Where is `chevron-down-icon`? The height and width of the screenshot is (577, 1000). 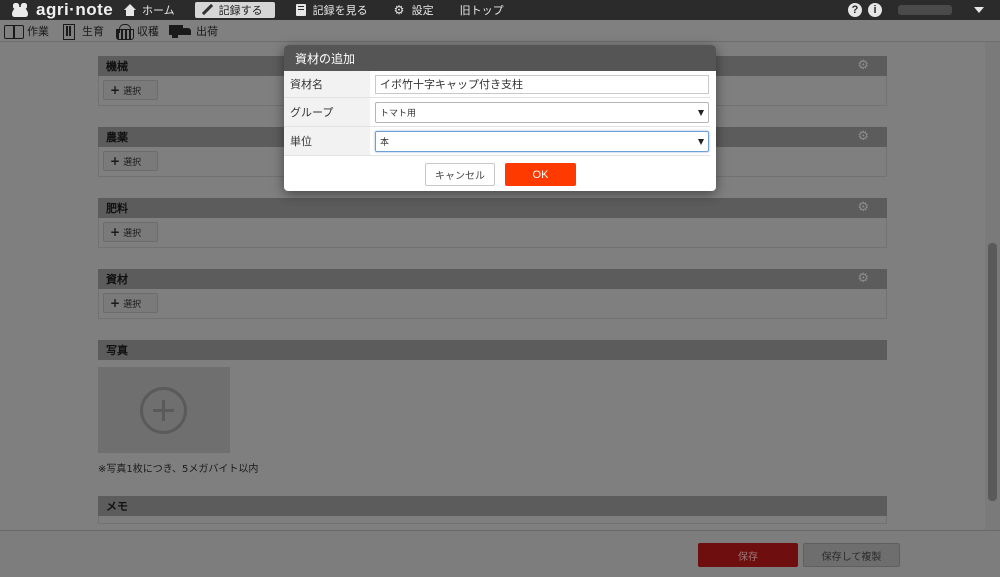 chevron-down-icon is located at coordinates (979, 10).